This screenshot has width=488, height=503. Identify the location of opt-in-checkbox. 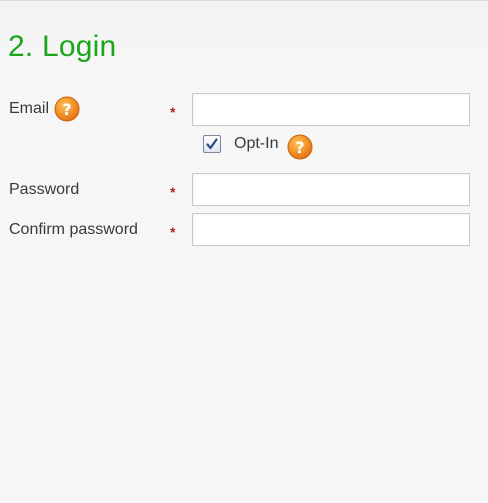
(212, 144).